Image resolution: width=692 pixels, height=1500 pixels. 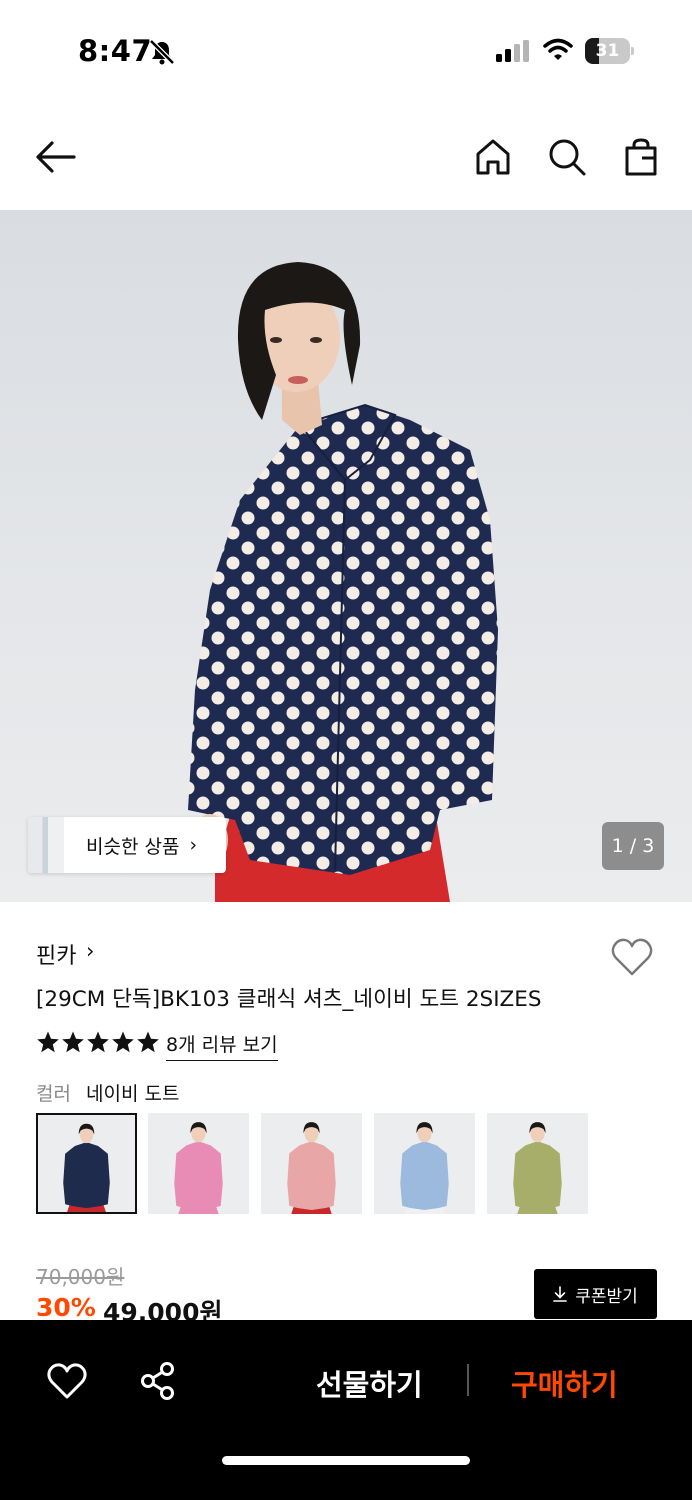 I want to click on battery-icon: 31, so click(x=610, y=51).